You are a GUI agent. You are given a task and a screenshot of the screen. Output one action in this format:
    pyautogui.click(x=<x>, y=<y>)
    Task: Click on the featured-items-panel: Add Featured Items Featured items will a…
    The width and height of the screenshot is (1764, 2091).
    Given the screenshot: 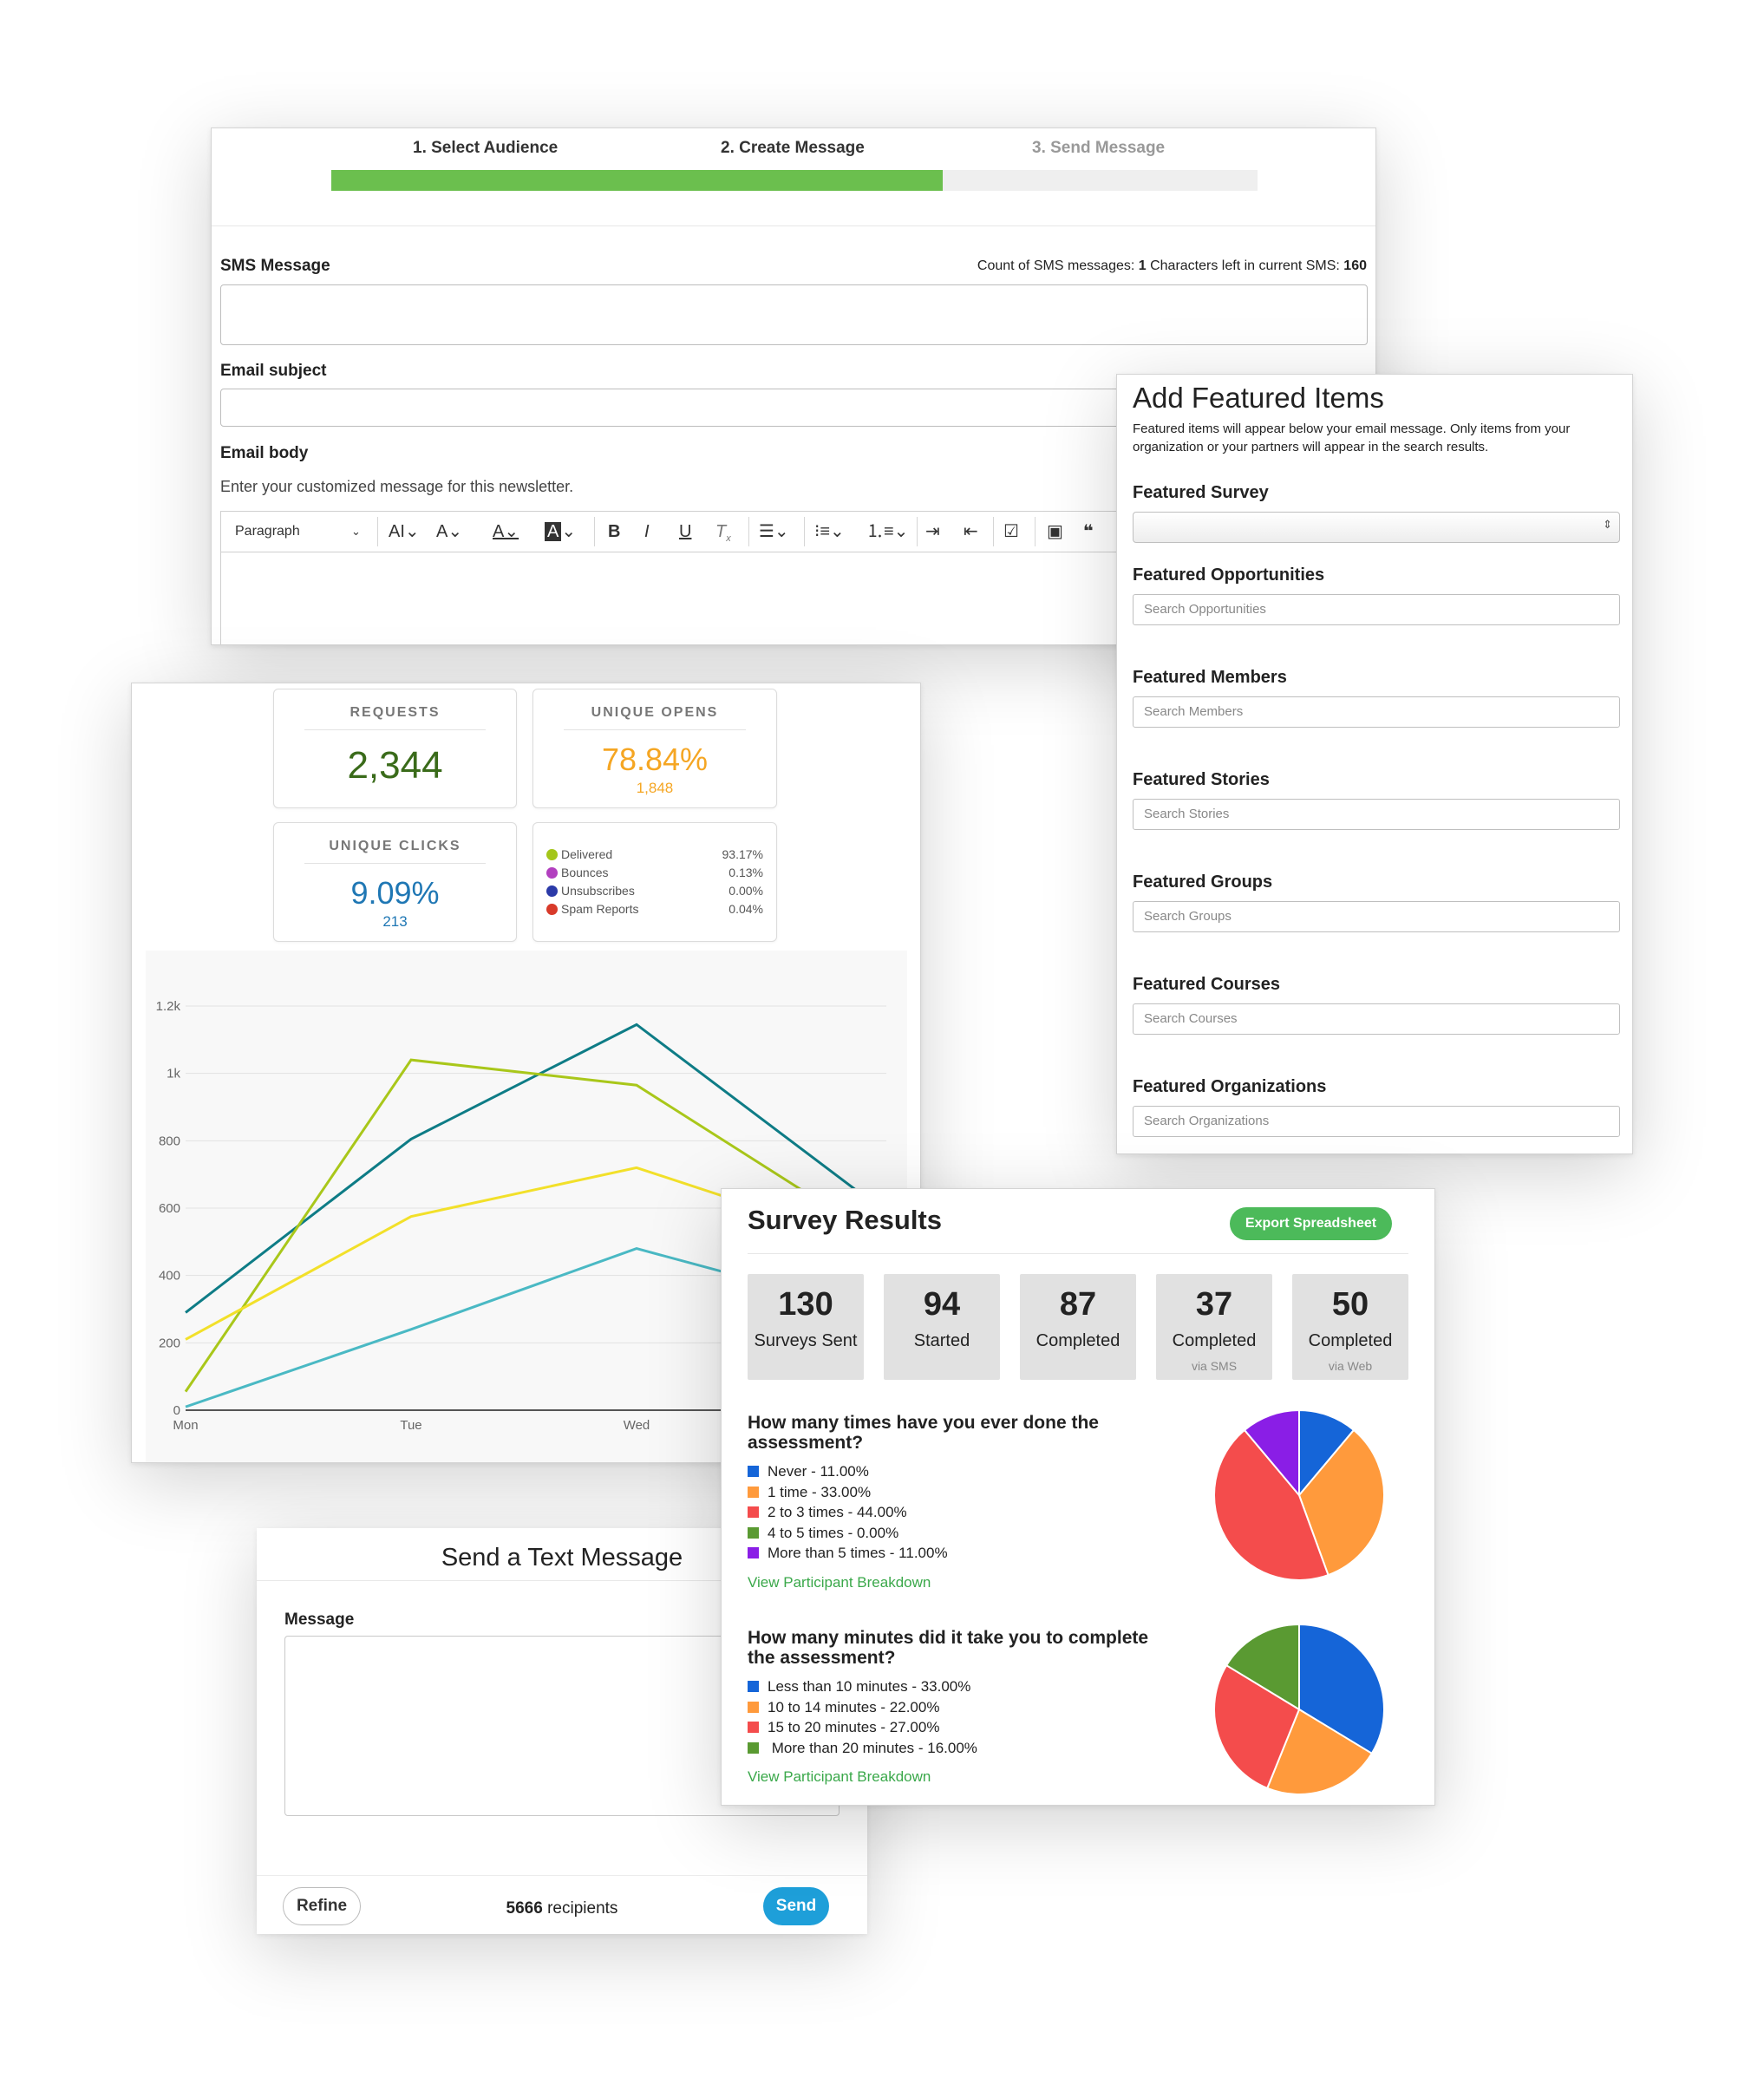 What is the action you would take?
    pyautogui.click(x=1374, y=764)
    